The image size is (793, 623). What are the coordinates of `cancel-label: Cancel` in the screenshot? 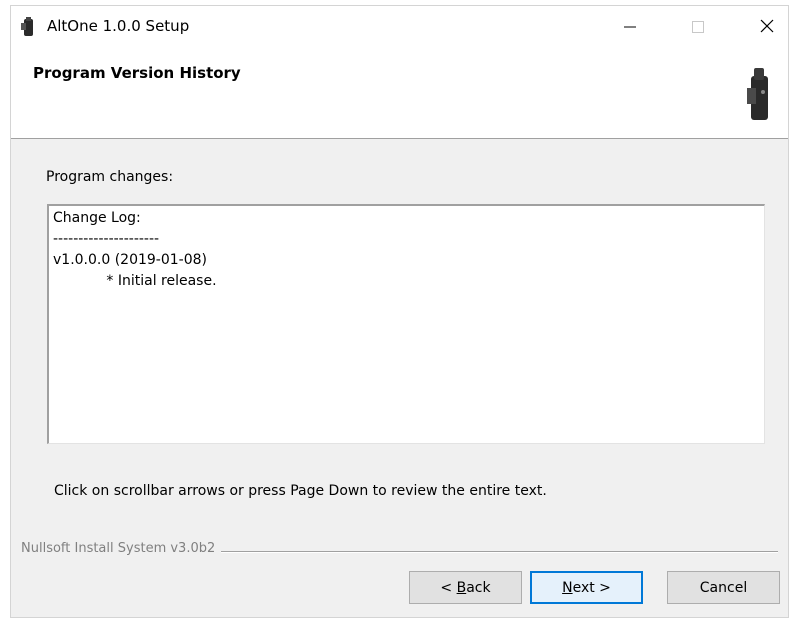 It's located at (723, 587).